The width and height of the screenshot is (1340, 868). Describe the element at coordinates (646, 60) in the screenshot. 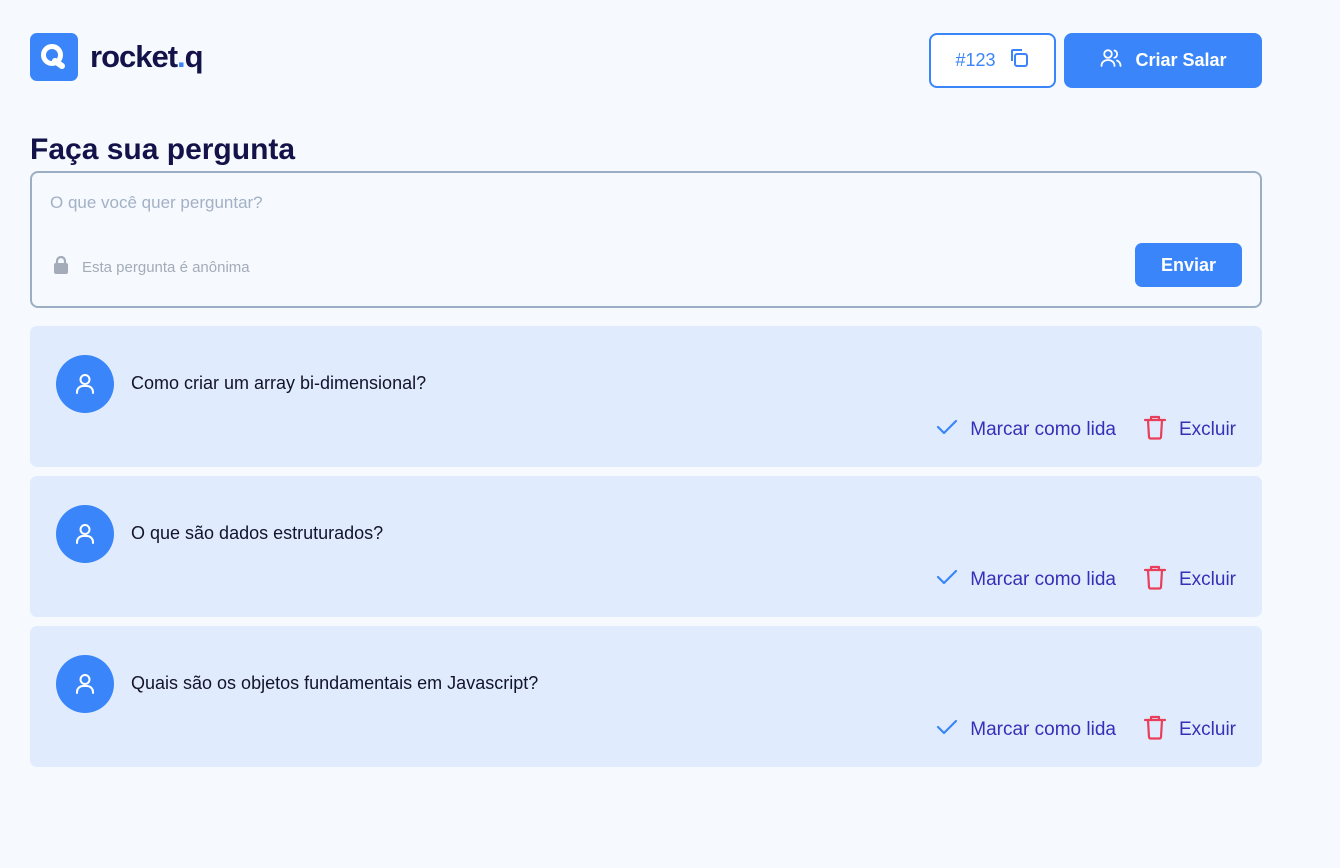

I see `header: rocket. q #123 Criar Salar` at that location.